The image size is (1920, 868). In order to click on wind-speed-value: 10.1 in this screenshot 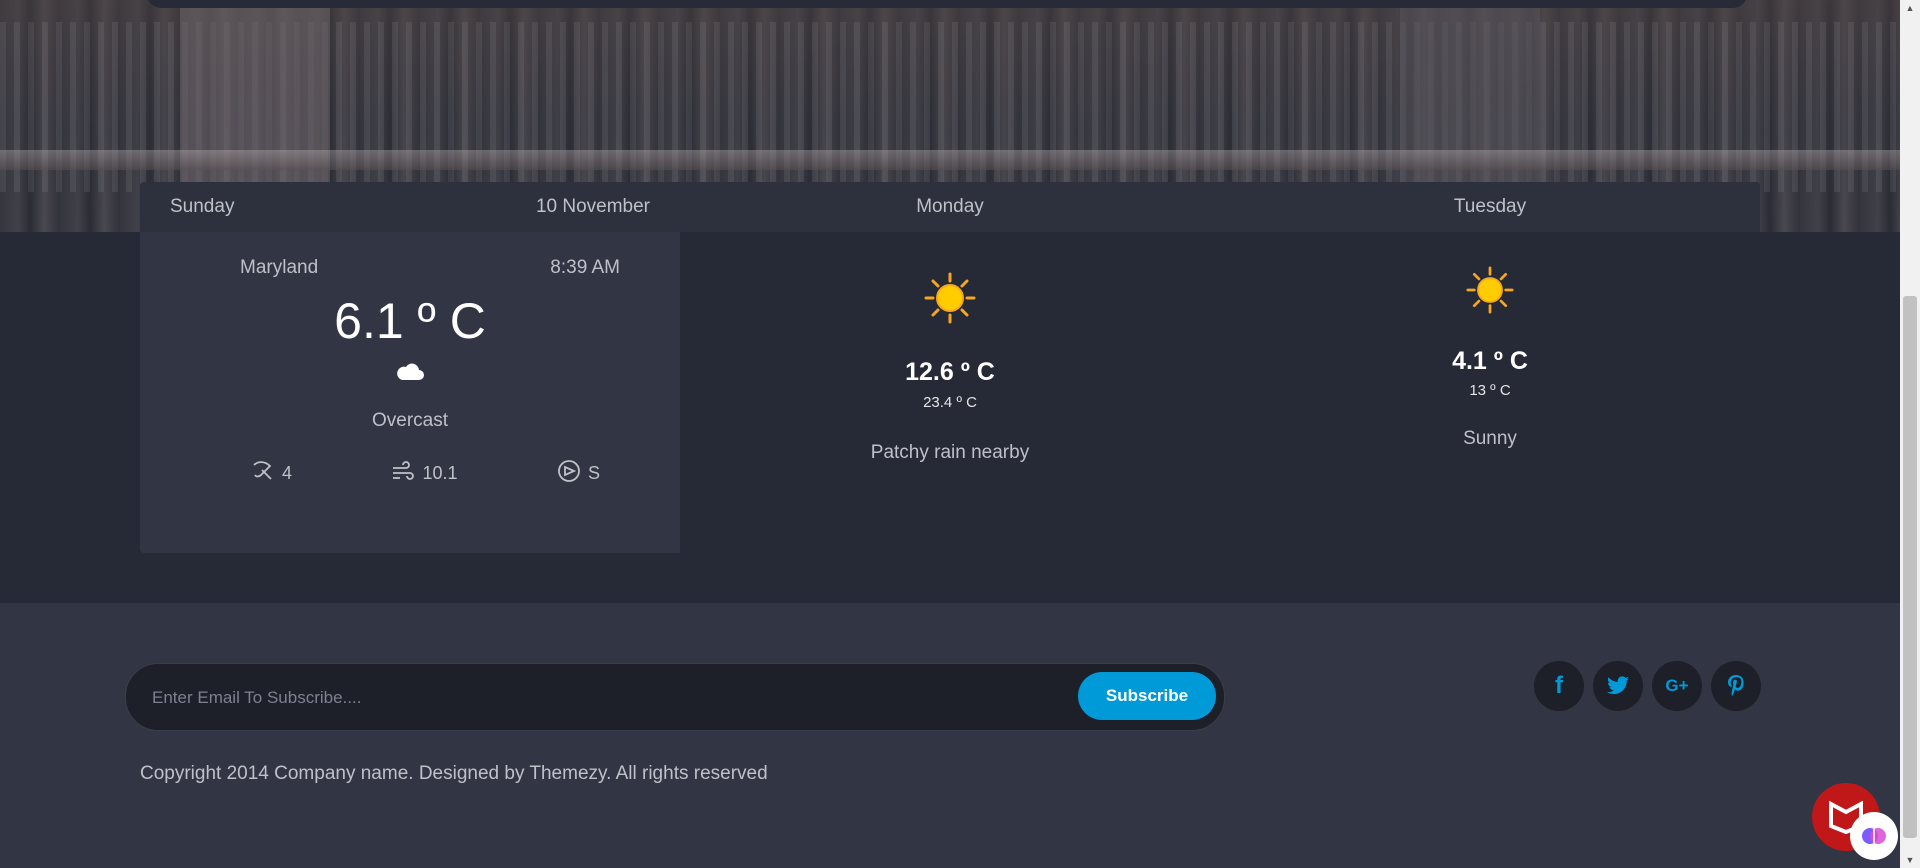, I will do `click(440, 473)`.